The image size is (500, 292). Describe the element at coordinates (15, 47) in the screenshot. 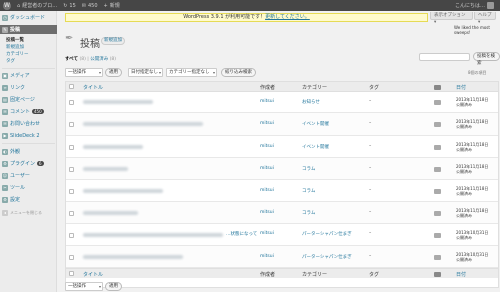

I see `submenu-add-new: 新規追加` at that location.